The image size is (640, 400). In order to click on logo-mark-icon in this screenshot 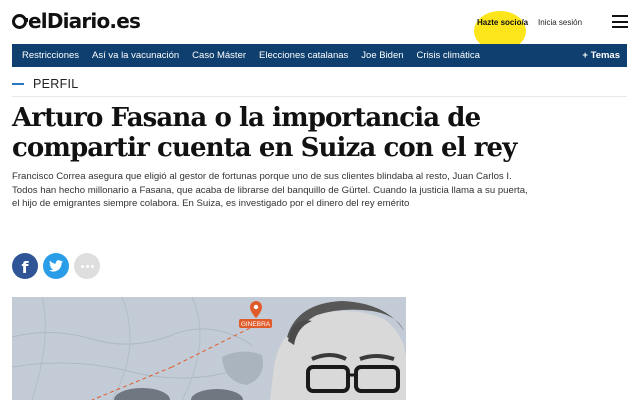, I will do `click(20, 21)`.